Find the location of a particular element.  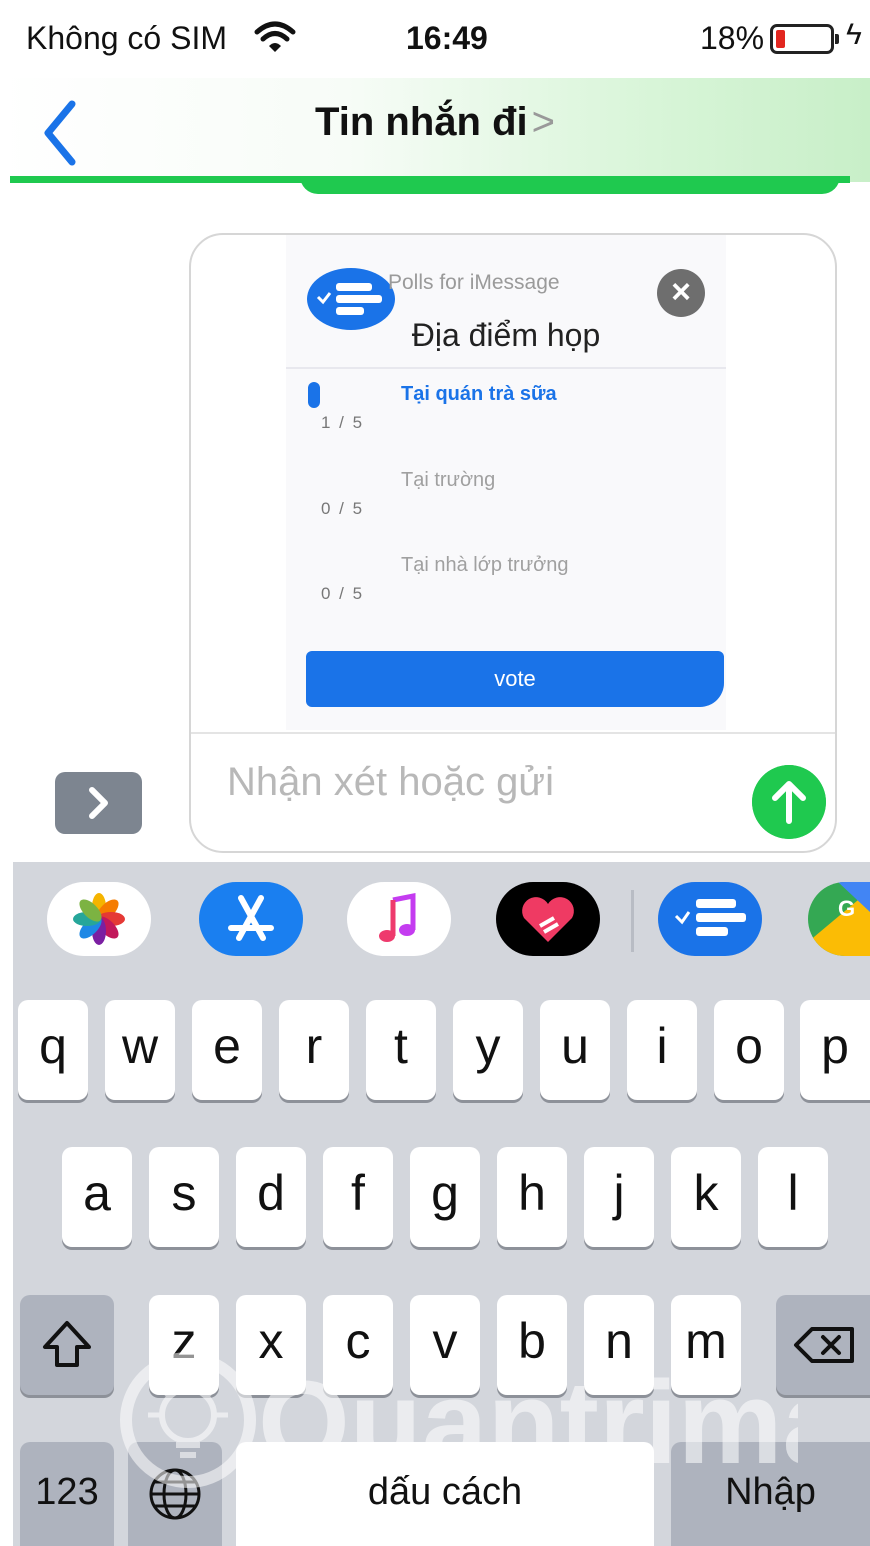

key-g: g is located at coordinates (445, 1197).